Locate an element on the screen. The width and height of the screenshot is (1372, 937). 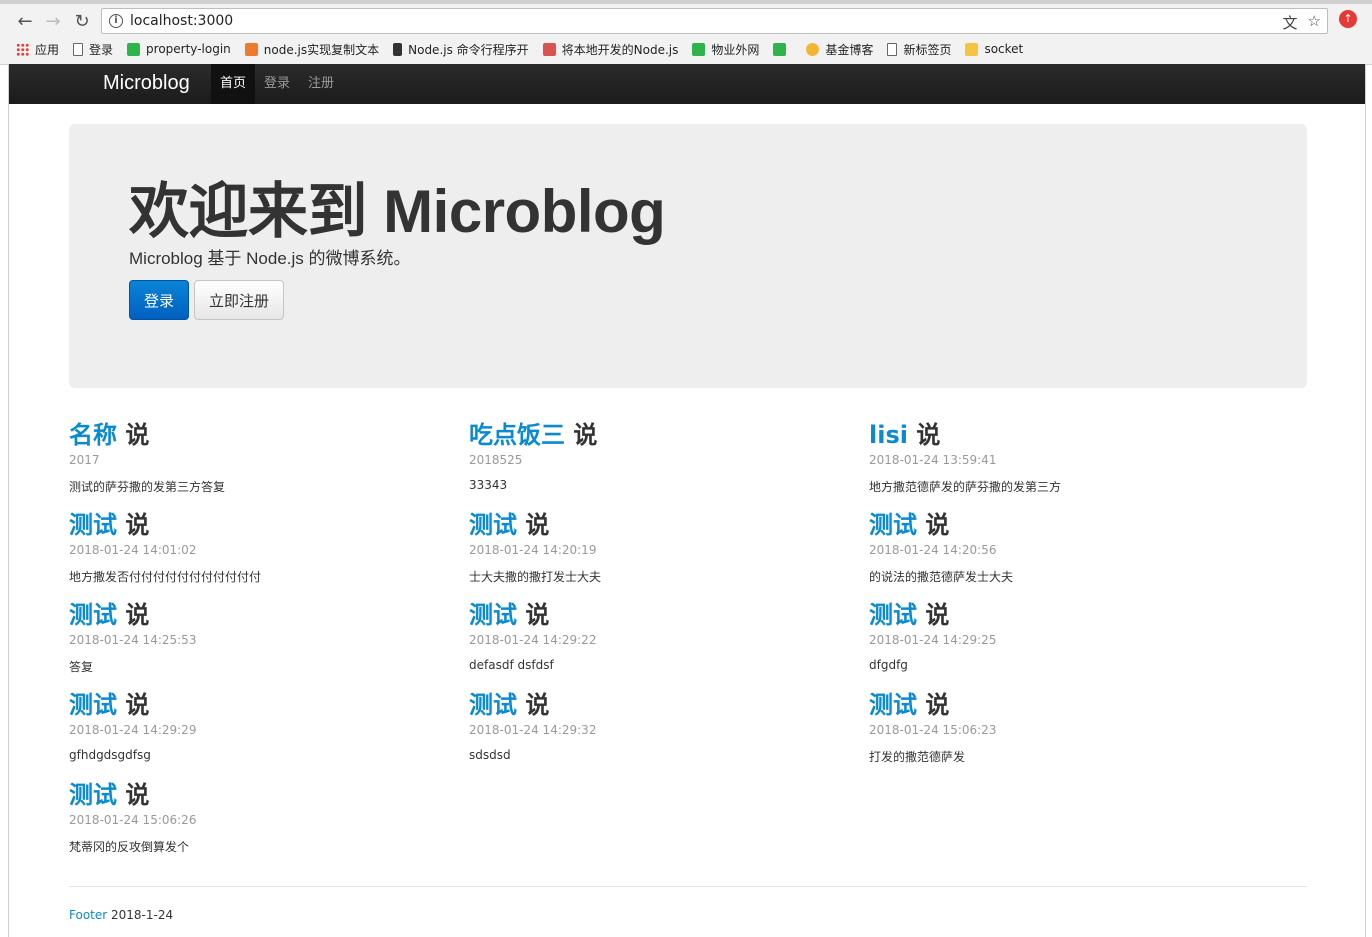
bookmark-label: socket is located at coordinates (1004, 49).